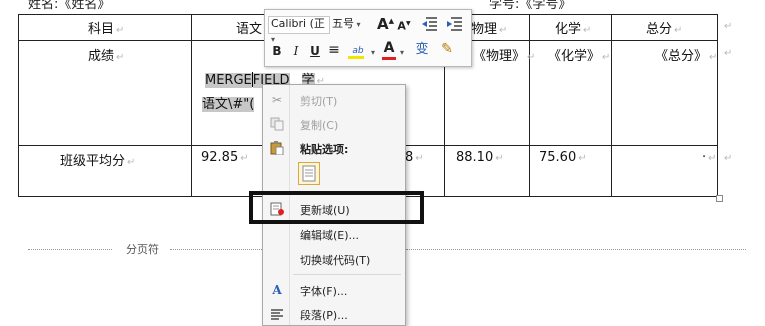  What do you see at coordinates (664, 29) in the screenshot?
I see `header-total: 总分 ↵` at bounding box center [664, 29].